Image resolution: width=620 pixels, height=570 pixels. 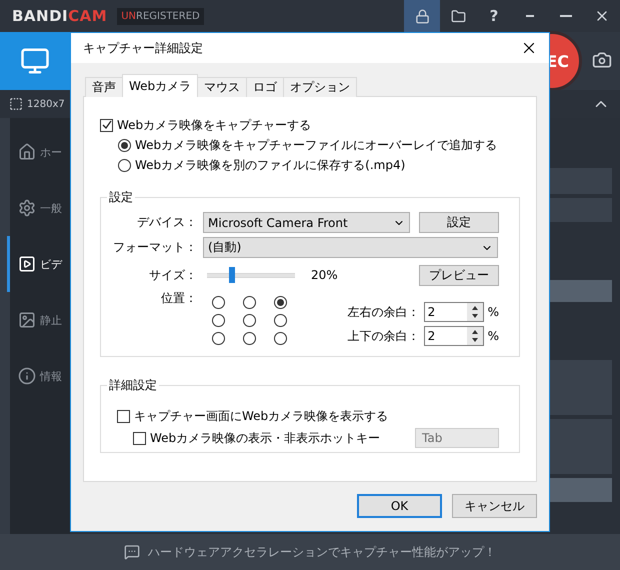 What do you see at coordinates (60, 16) in the screenshot?
I see `app-logo: BANDICAM` at bounding box center [60, 16].